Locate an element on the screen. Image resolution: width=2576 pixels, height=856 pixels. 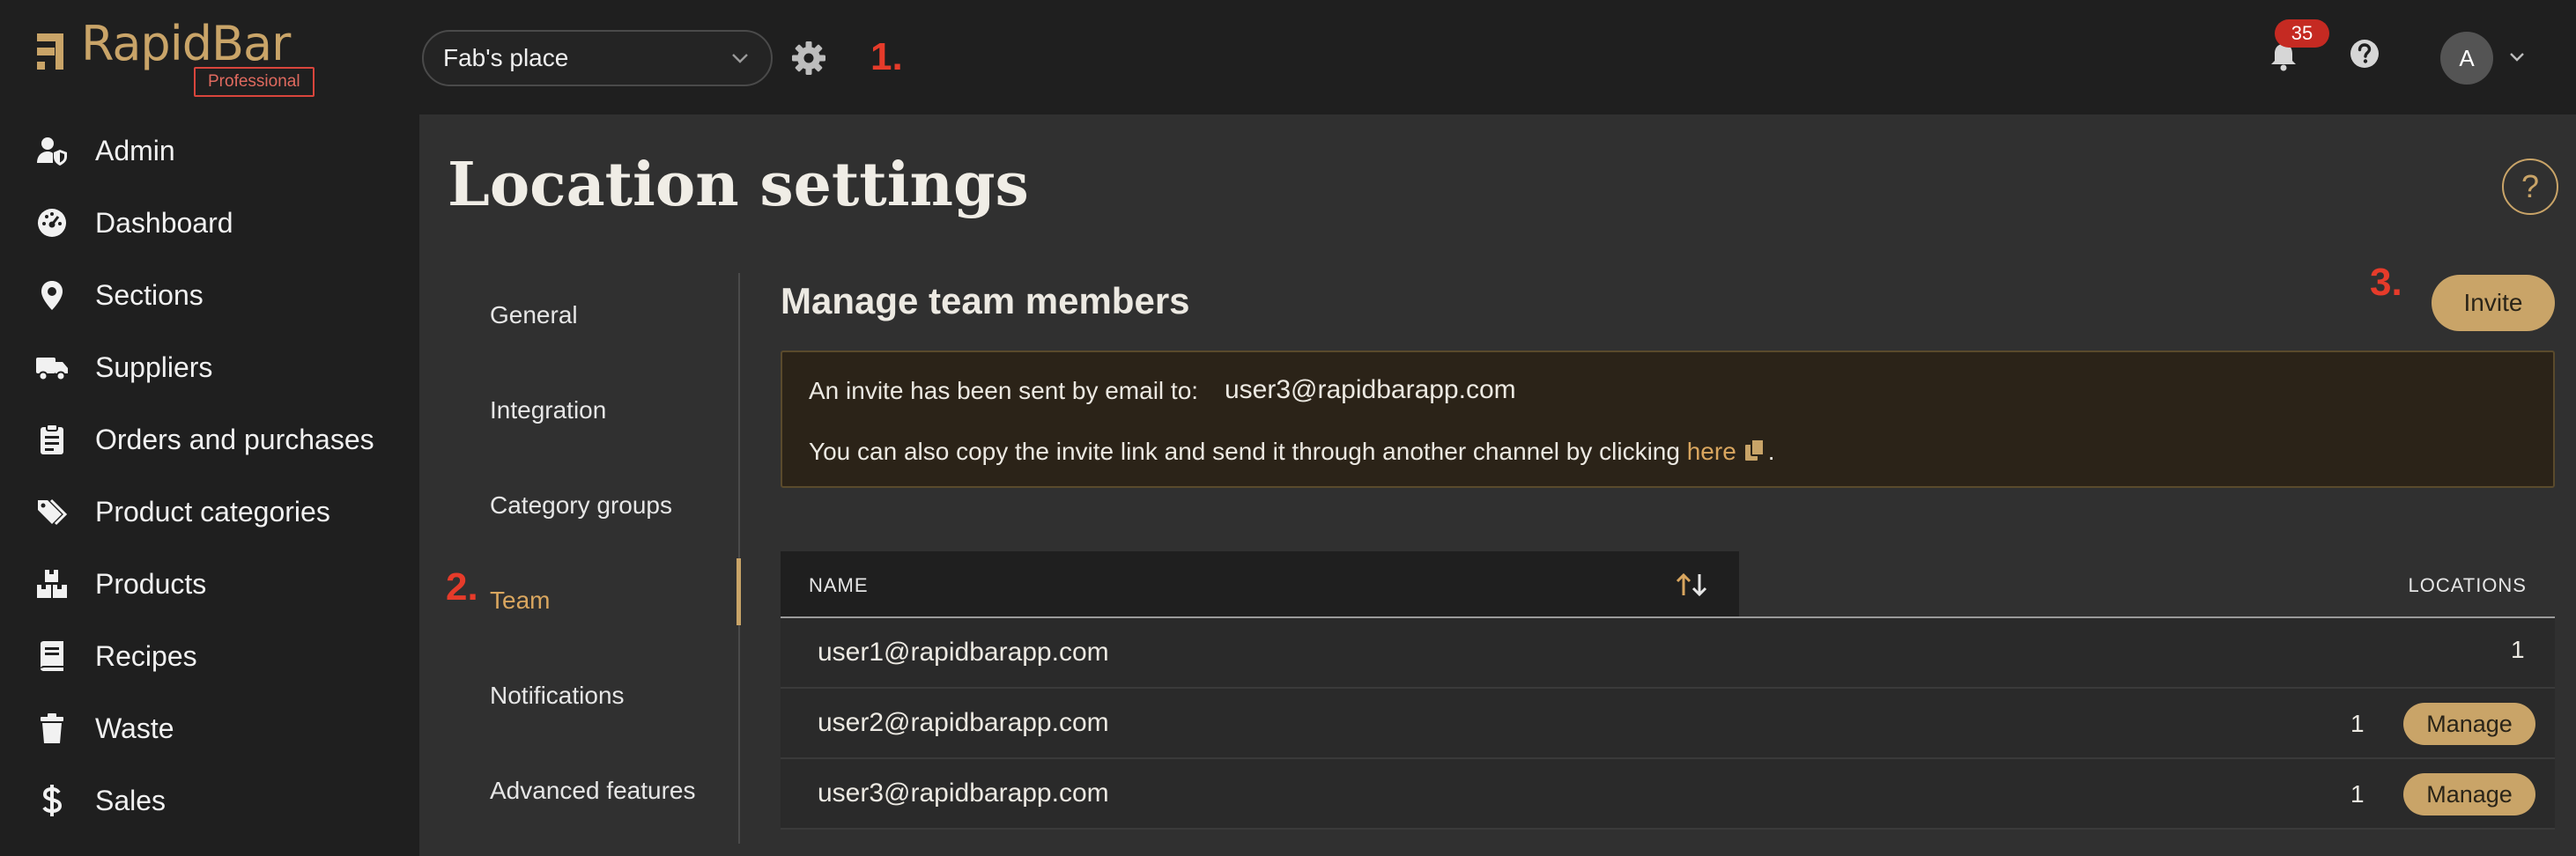
notification-count-badge: 35 is located at coordinates (2302, 33).